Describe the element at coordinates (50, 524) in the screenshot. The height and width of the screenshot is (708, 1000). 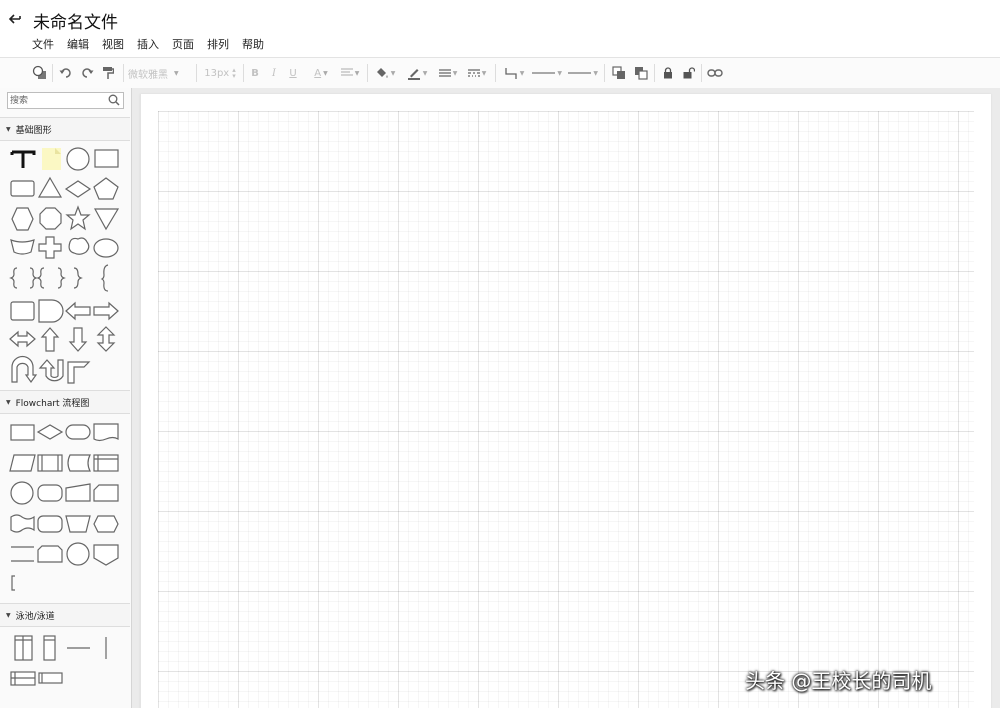
I see `display-shape` at that location.